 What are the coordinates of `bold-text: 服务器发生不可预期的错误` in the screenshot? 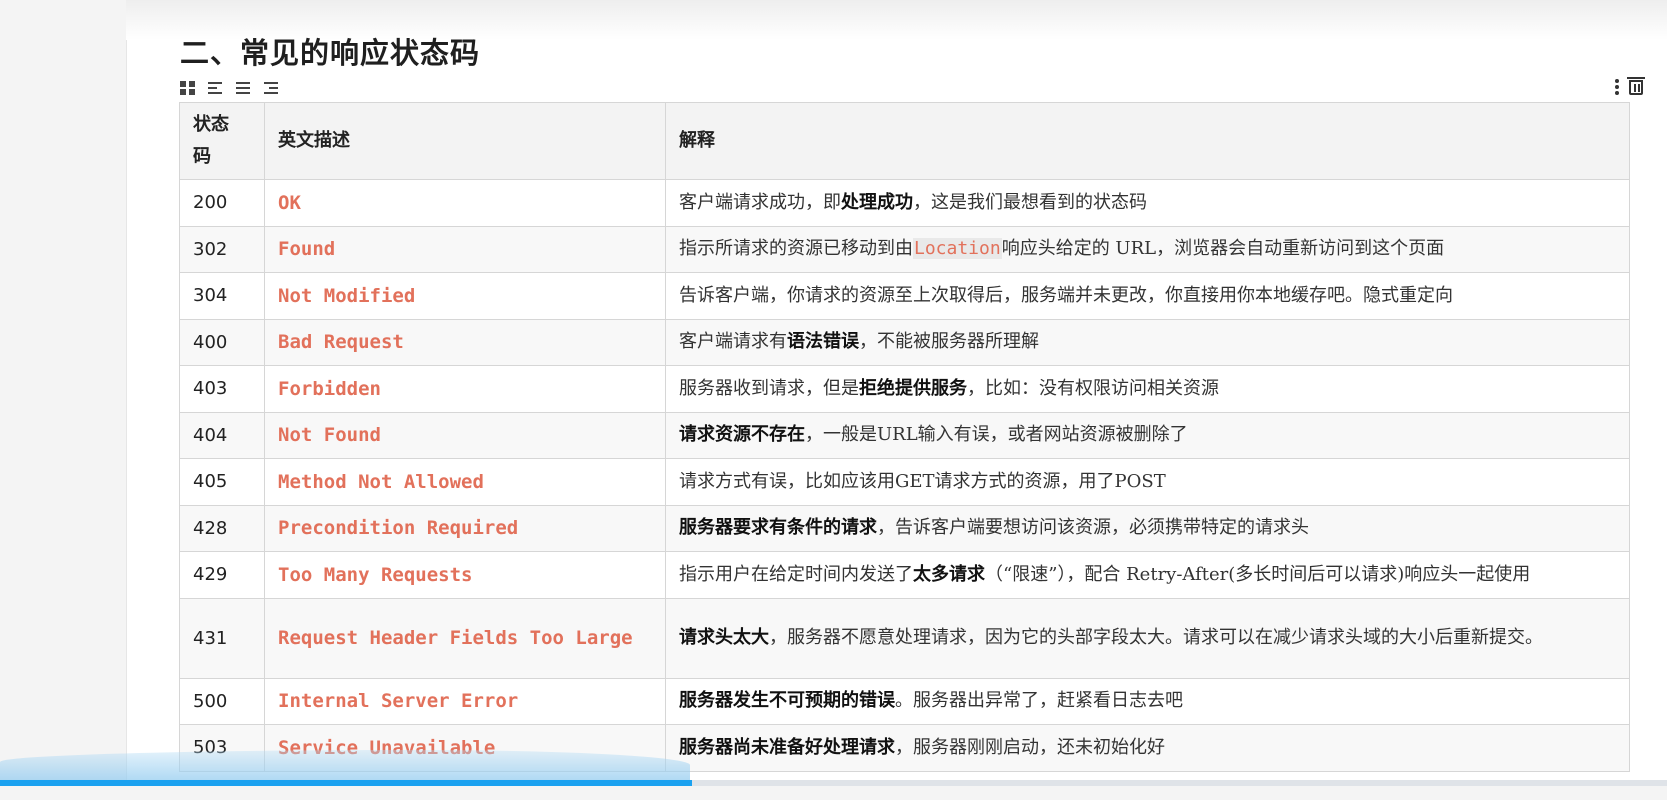 It's located at (787, 701).